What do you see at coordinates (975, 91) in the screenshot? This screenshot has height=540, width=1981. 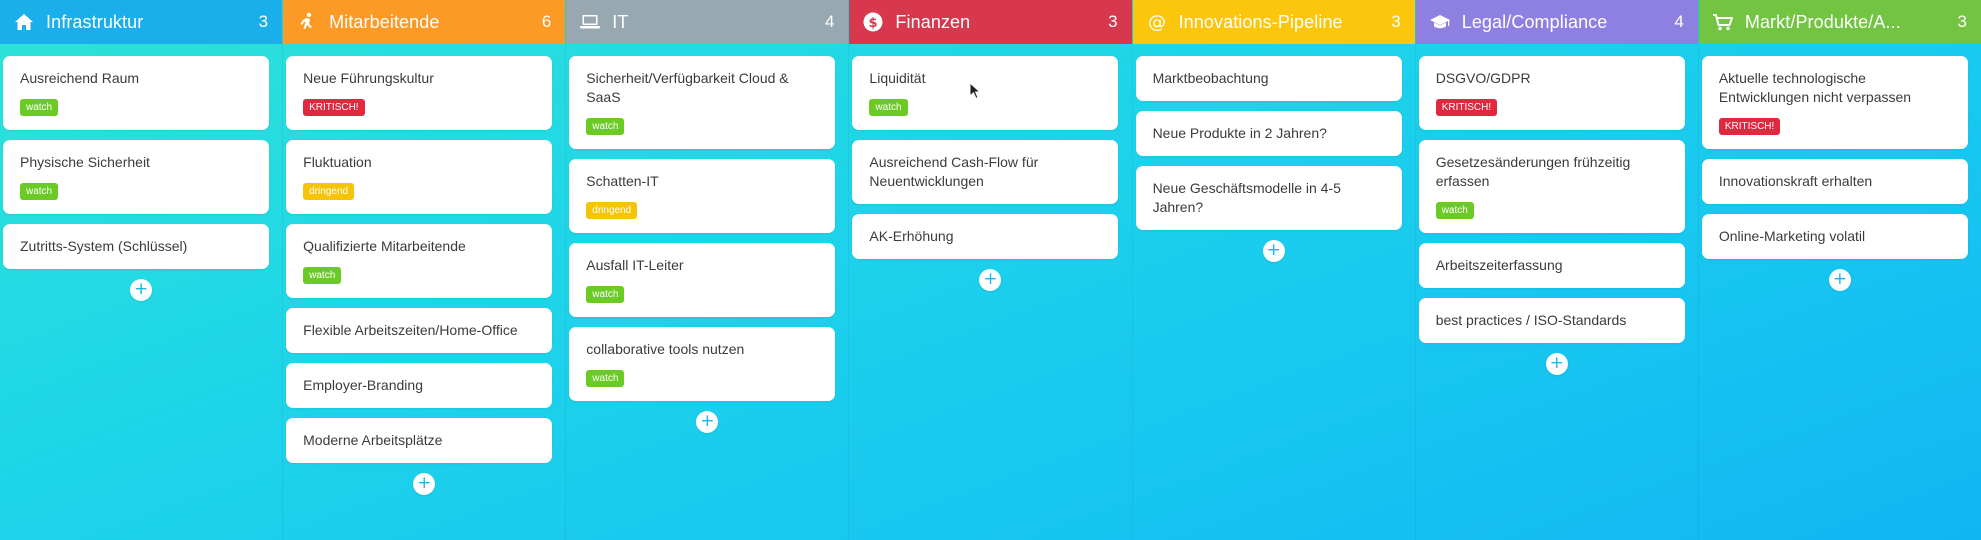 I see `mouse-cursor-icon` at bounding box center [975, 91].